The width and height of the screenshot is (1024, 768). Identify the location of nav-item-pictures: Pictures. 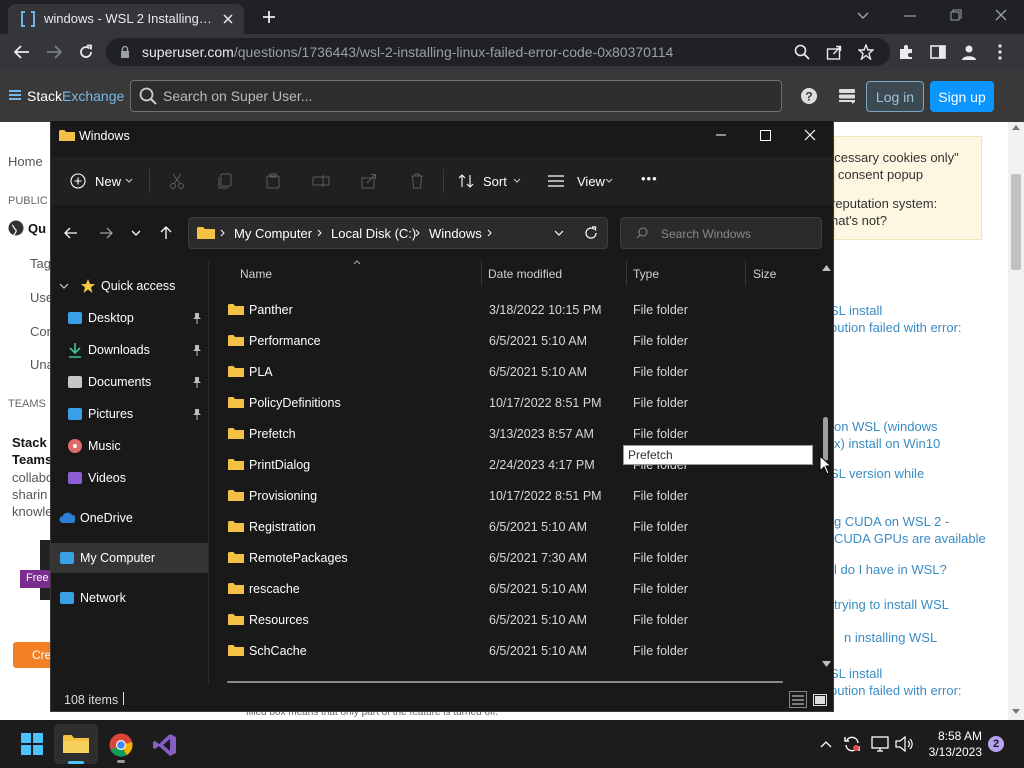
(130, 414).